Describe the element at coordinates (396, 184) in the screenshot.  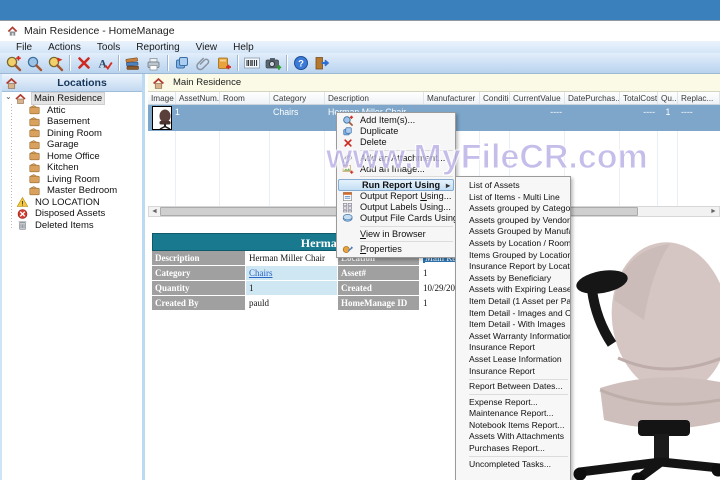
I see `menu-item-run-report-using: Run Report Using` at that location.